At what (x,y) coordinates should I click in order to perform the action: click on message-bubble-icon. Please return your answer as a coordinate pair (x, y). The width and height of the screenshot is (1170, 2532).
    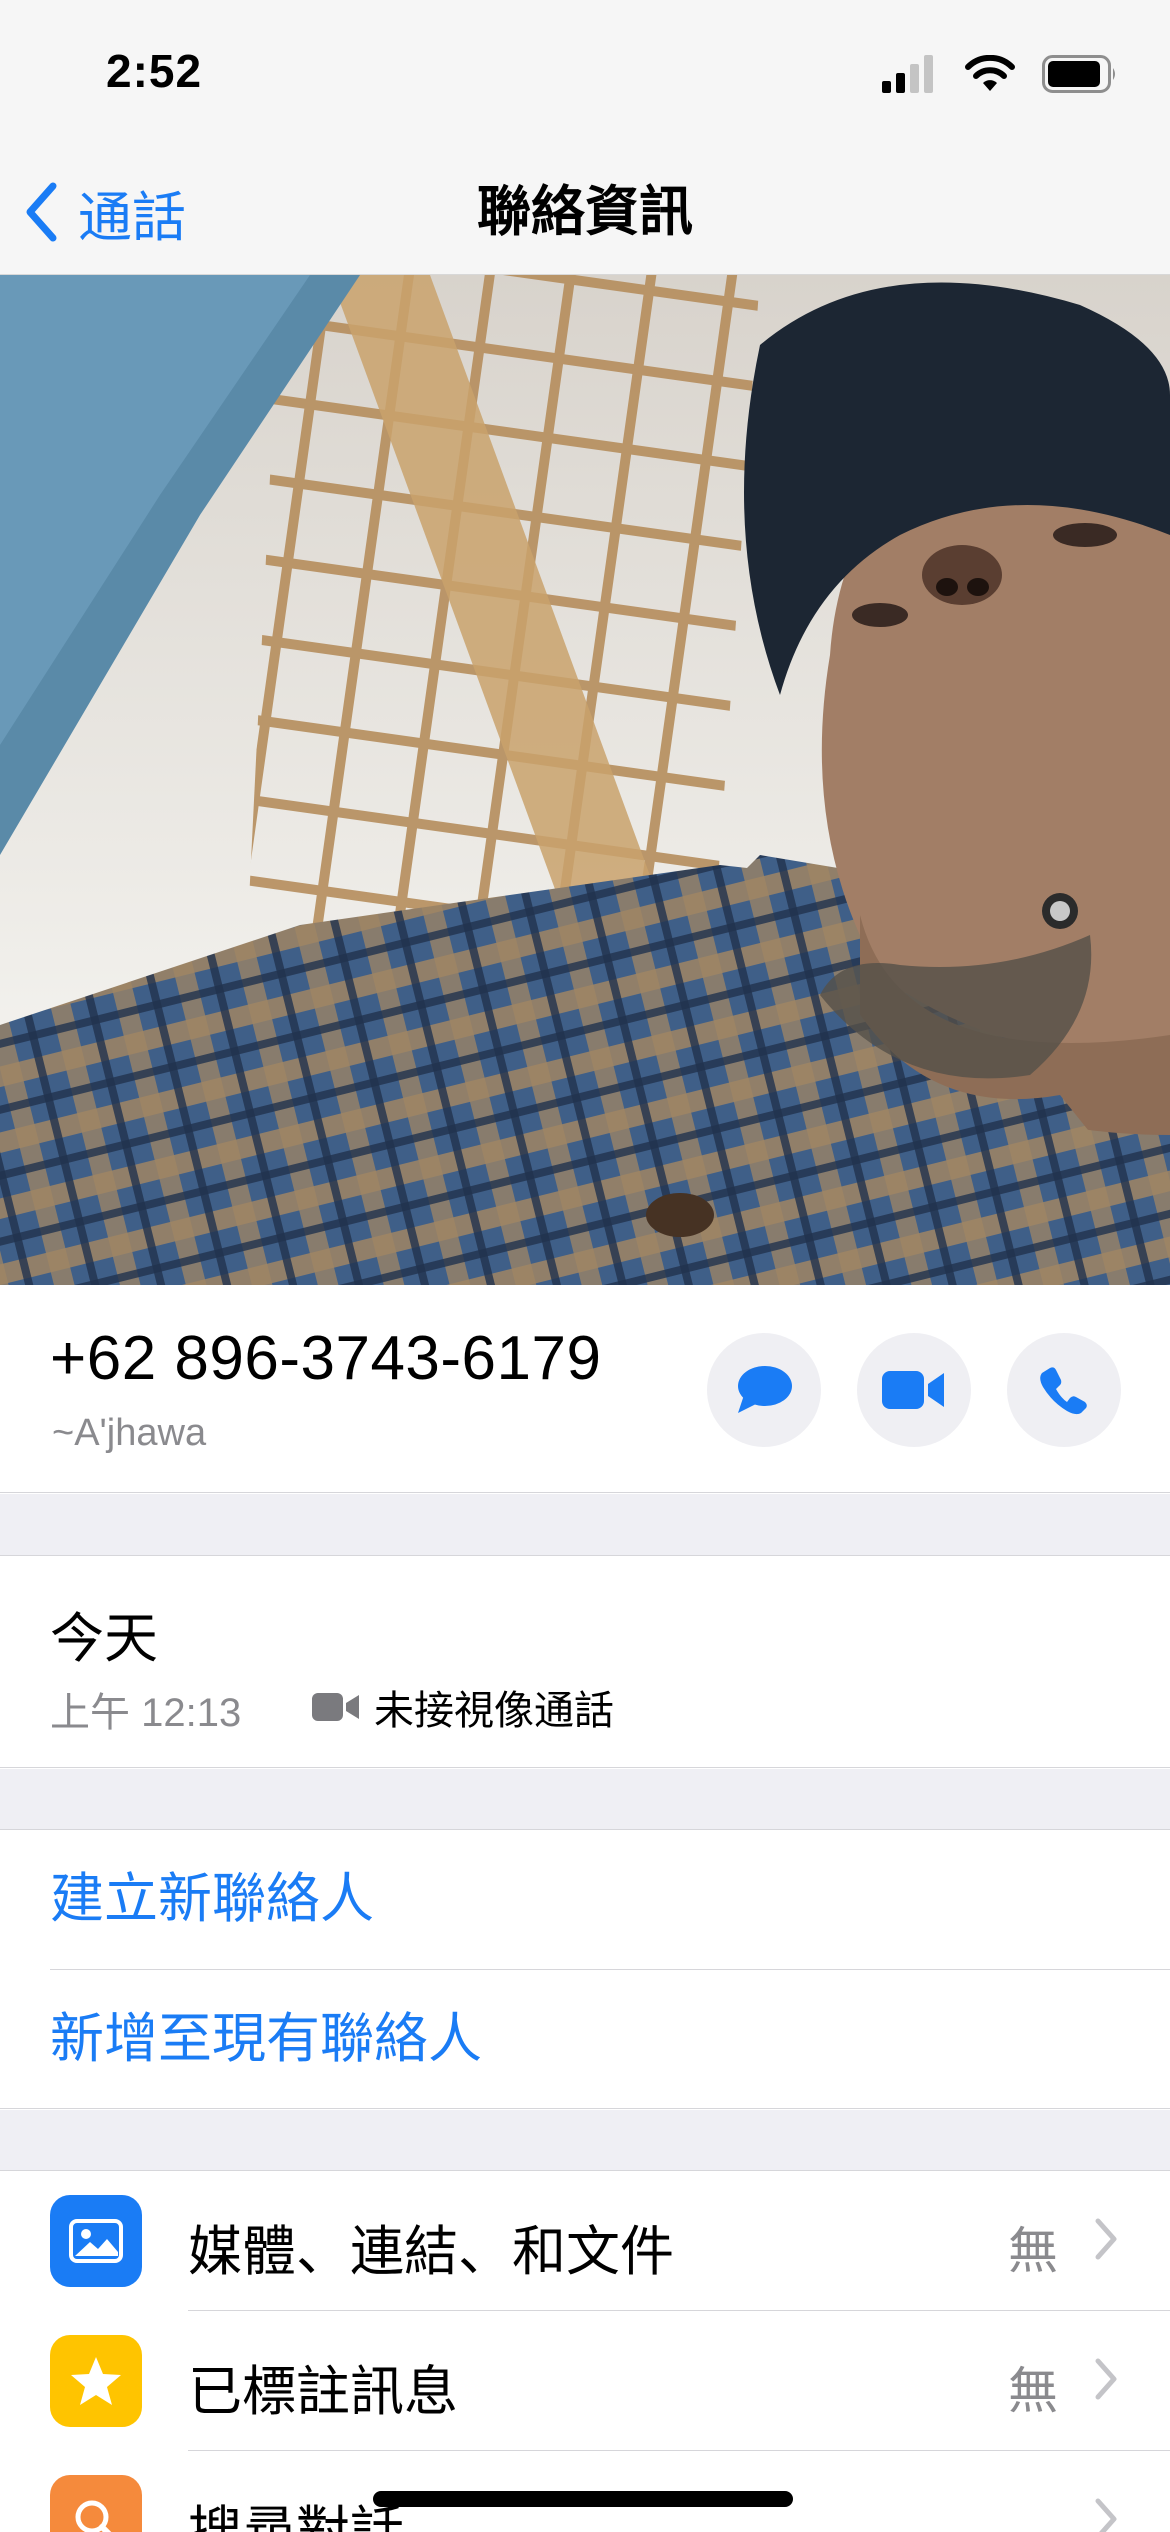
    Looking at the image, I should click on (765, 1389).